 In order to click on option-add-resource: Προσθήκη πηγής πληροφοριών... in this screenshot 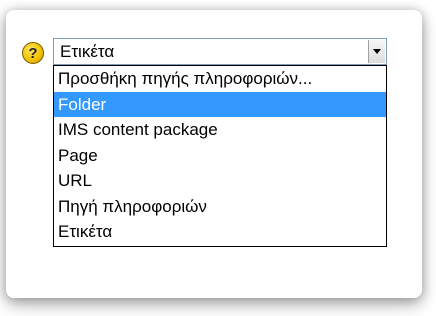, I will do `click(220, 79)`.